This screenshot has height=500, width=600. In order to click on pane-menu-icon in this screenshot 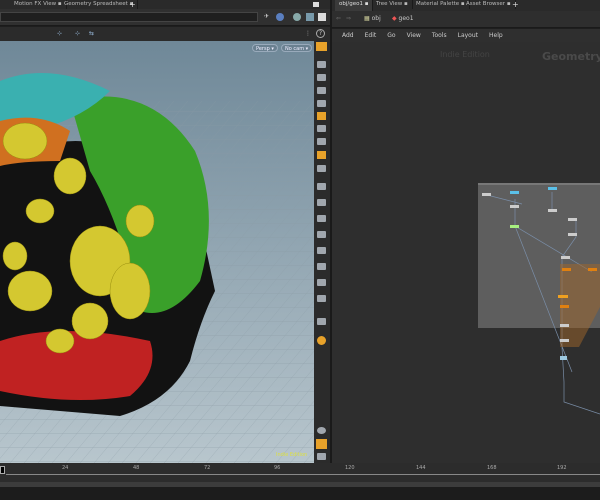, I will do `click(316, 4)`.